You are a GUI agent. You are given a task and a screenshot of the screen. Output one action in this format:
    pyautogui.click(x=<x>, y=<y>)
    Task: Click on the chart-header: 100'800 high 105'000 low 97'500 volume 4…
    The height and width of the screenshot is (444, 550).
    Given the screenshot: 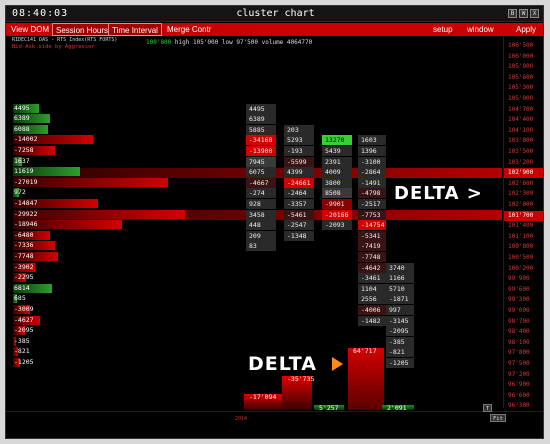 What is the action you would take?
    pyautogui.click(x=229, y=42)
    